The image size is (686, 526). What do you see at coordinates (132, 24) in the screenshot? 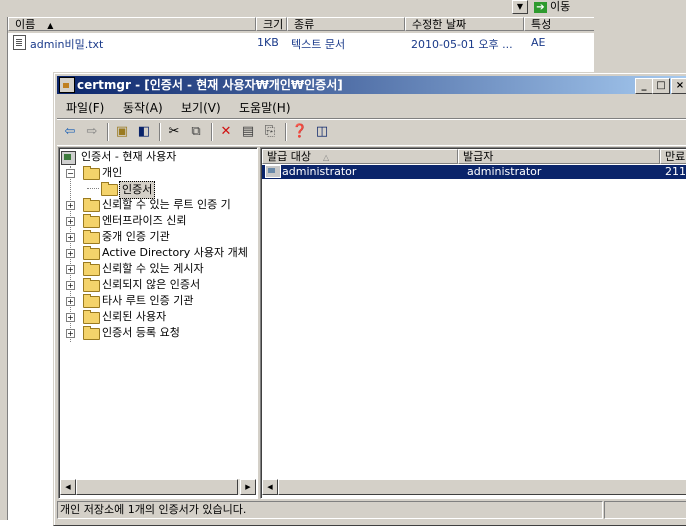
I see `column-name: 이름 ▲` at bounding box center [132, 24].